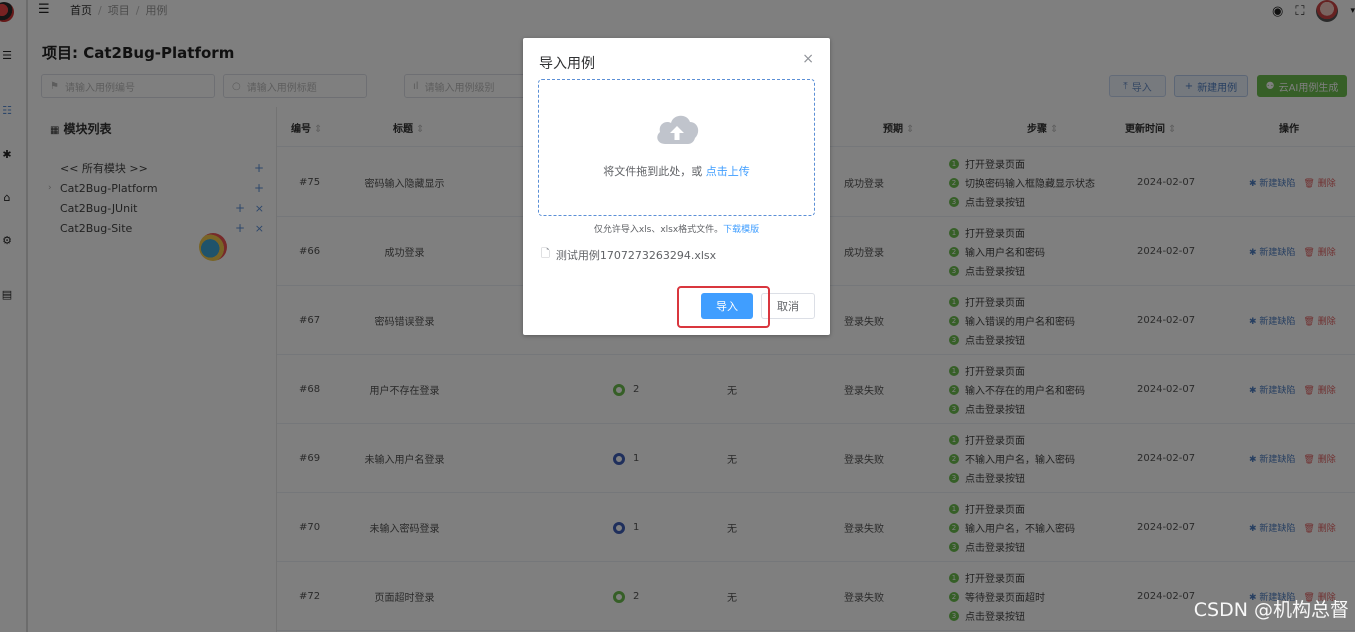  I want to click on upload-tip: 仅允许导入xls、xlsx格式文件。下载模版, so click(676, 228).